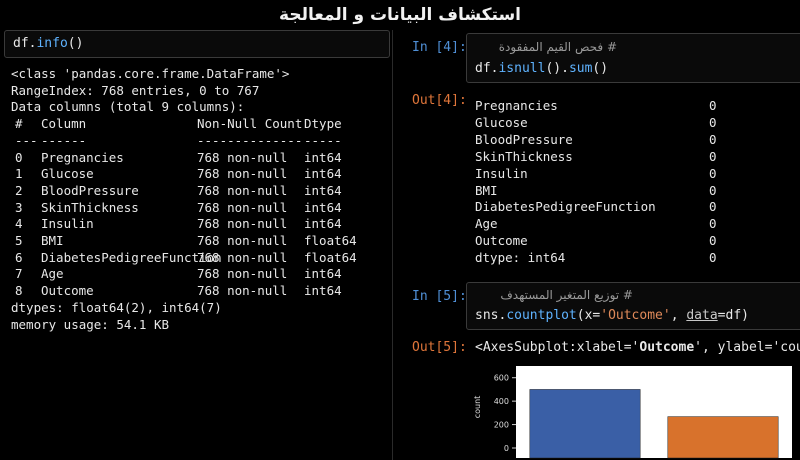  What do you see at coordinates (491, 315) in the screenshot?
I see `code-prefix: sns.` at bounding box center [491, 315].